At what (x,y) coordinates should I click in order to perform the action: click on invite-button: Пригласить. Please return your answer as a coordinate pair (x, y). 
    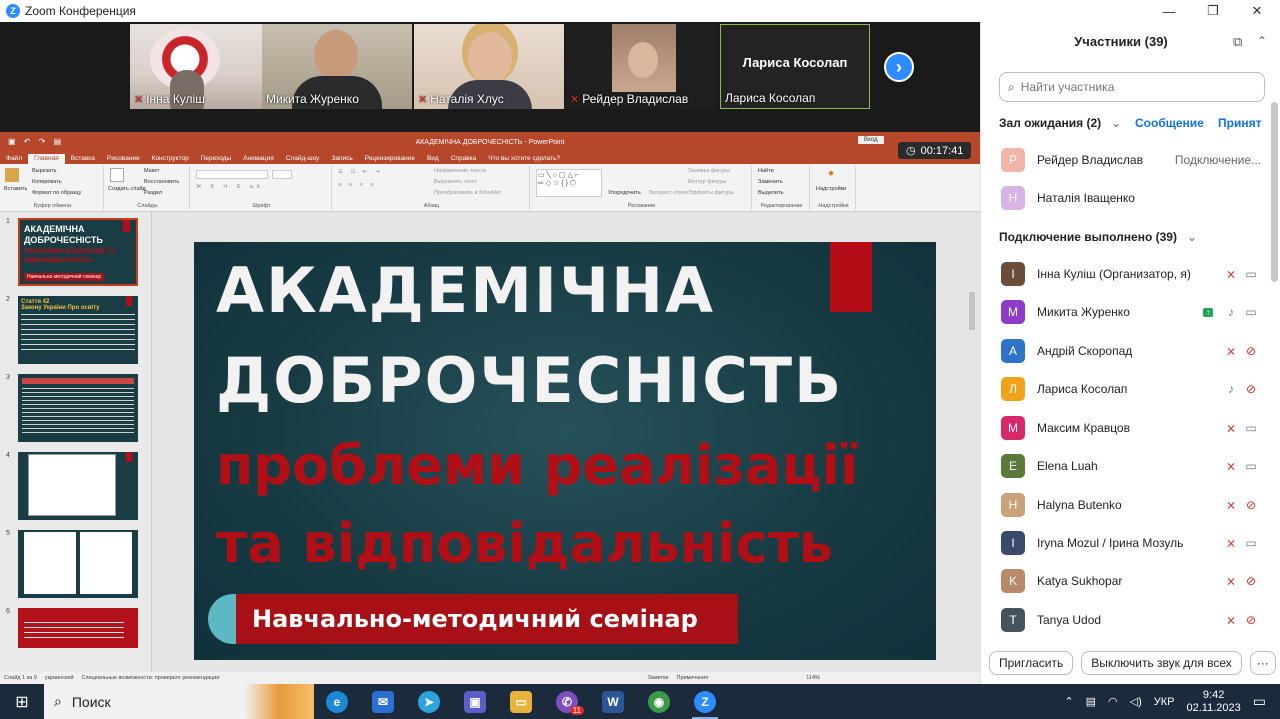
    Looking at the image, I should click on (1031, 663).